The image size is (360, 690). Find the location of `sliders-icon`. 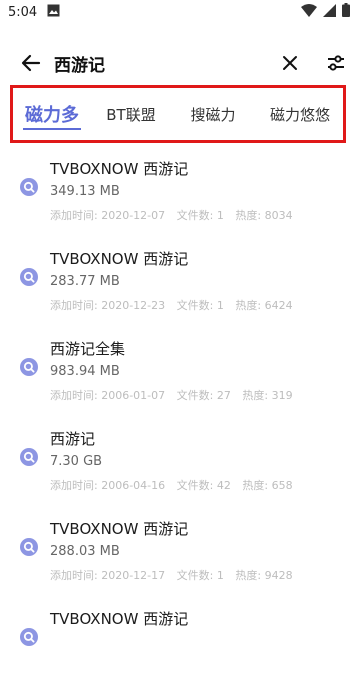

sliders-icon is located at coordinates (336, 63).